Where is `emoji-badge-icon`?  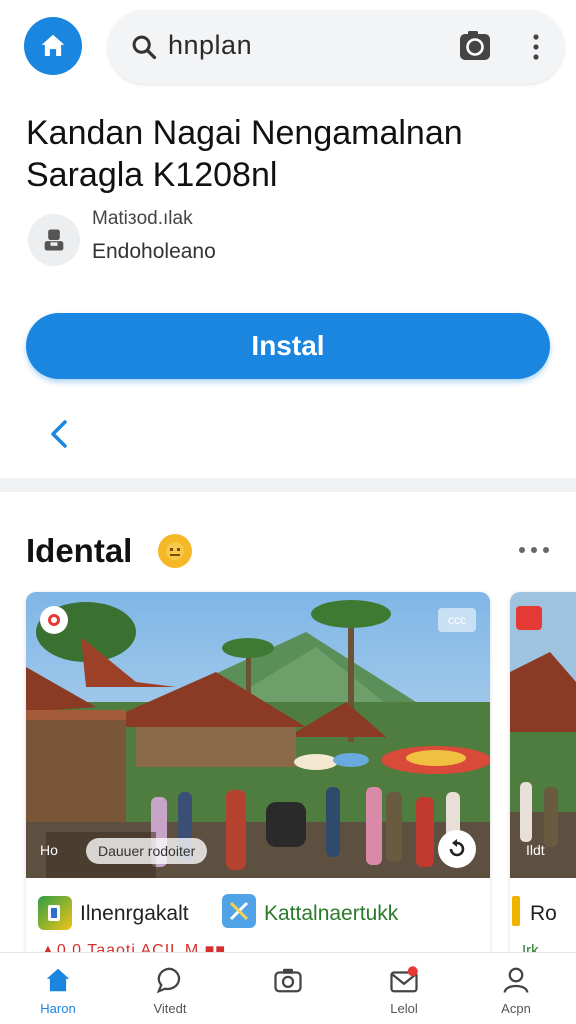 emoji-badge-icon is located at coordinates (175, 551).